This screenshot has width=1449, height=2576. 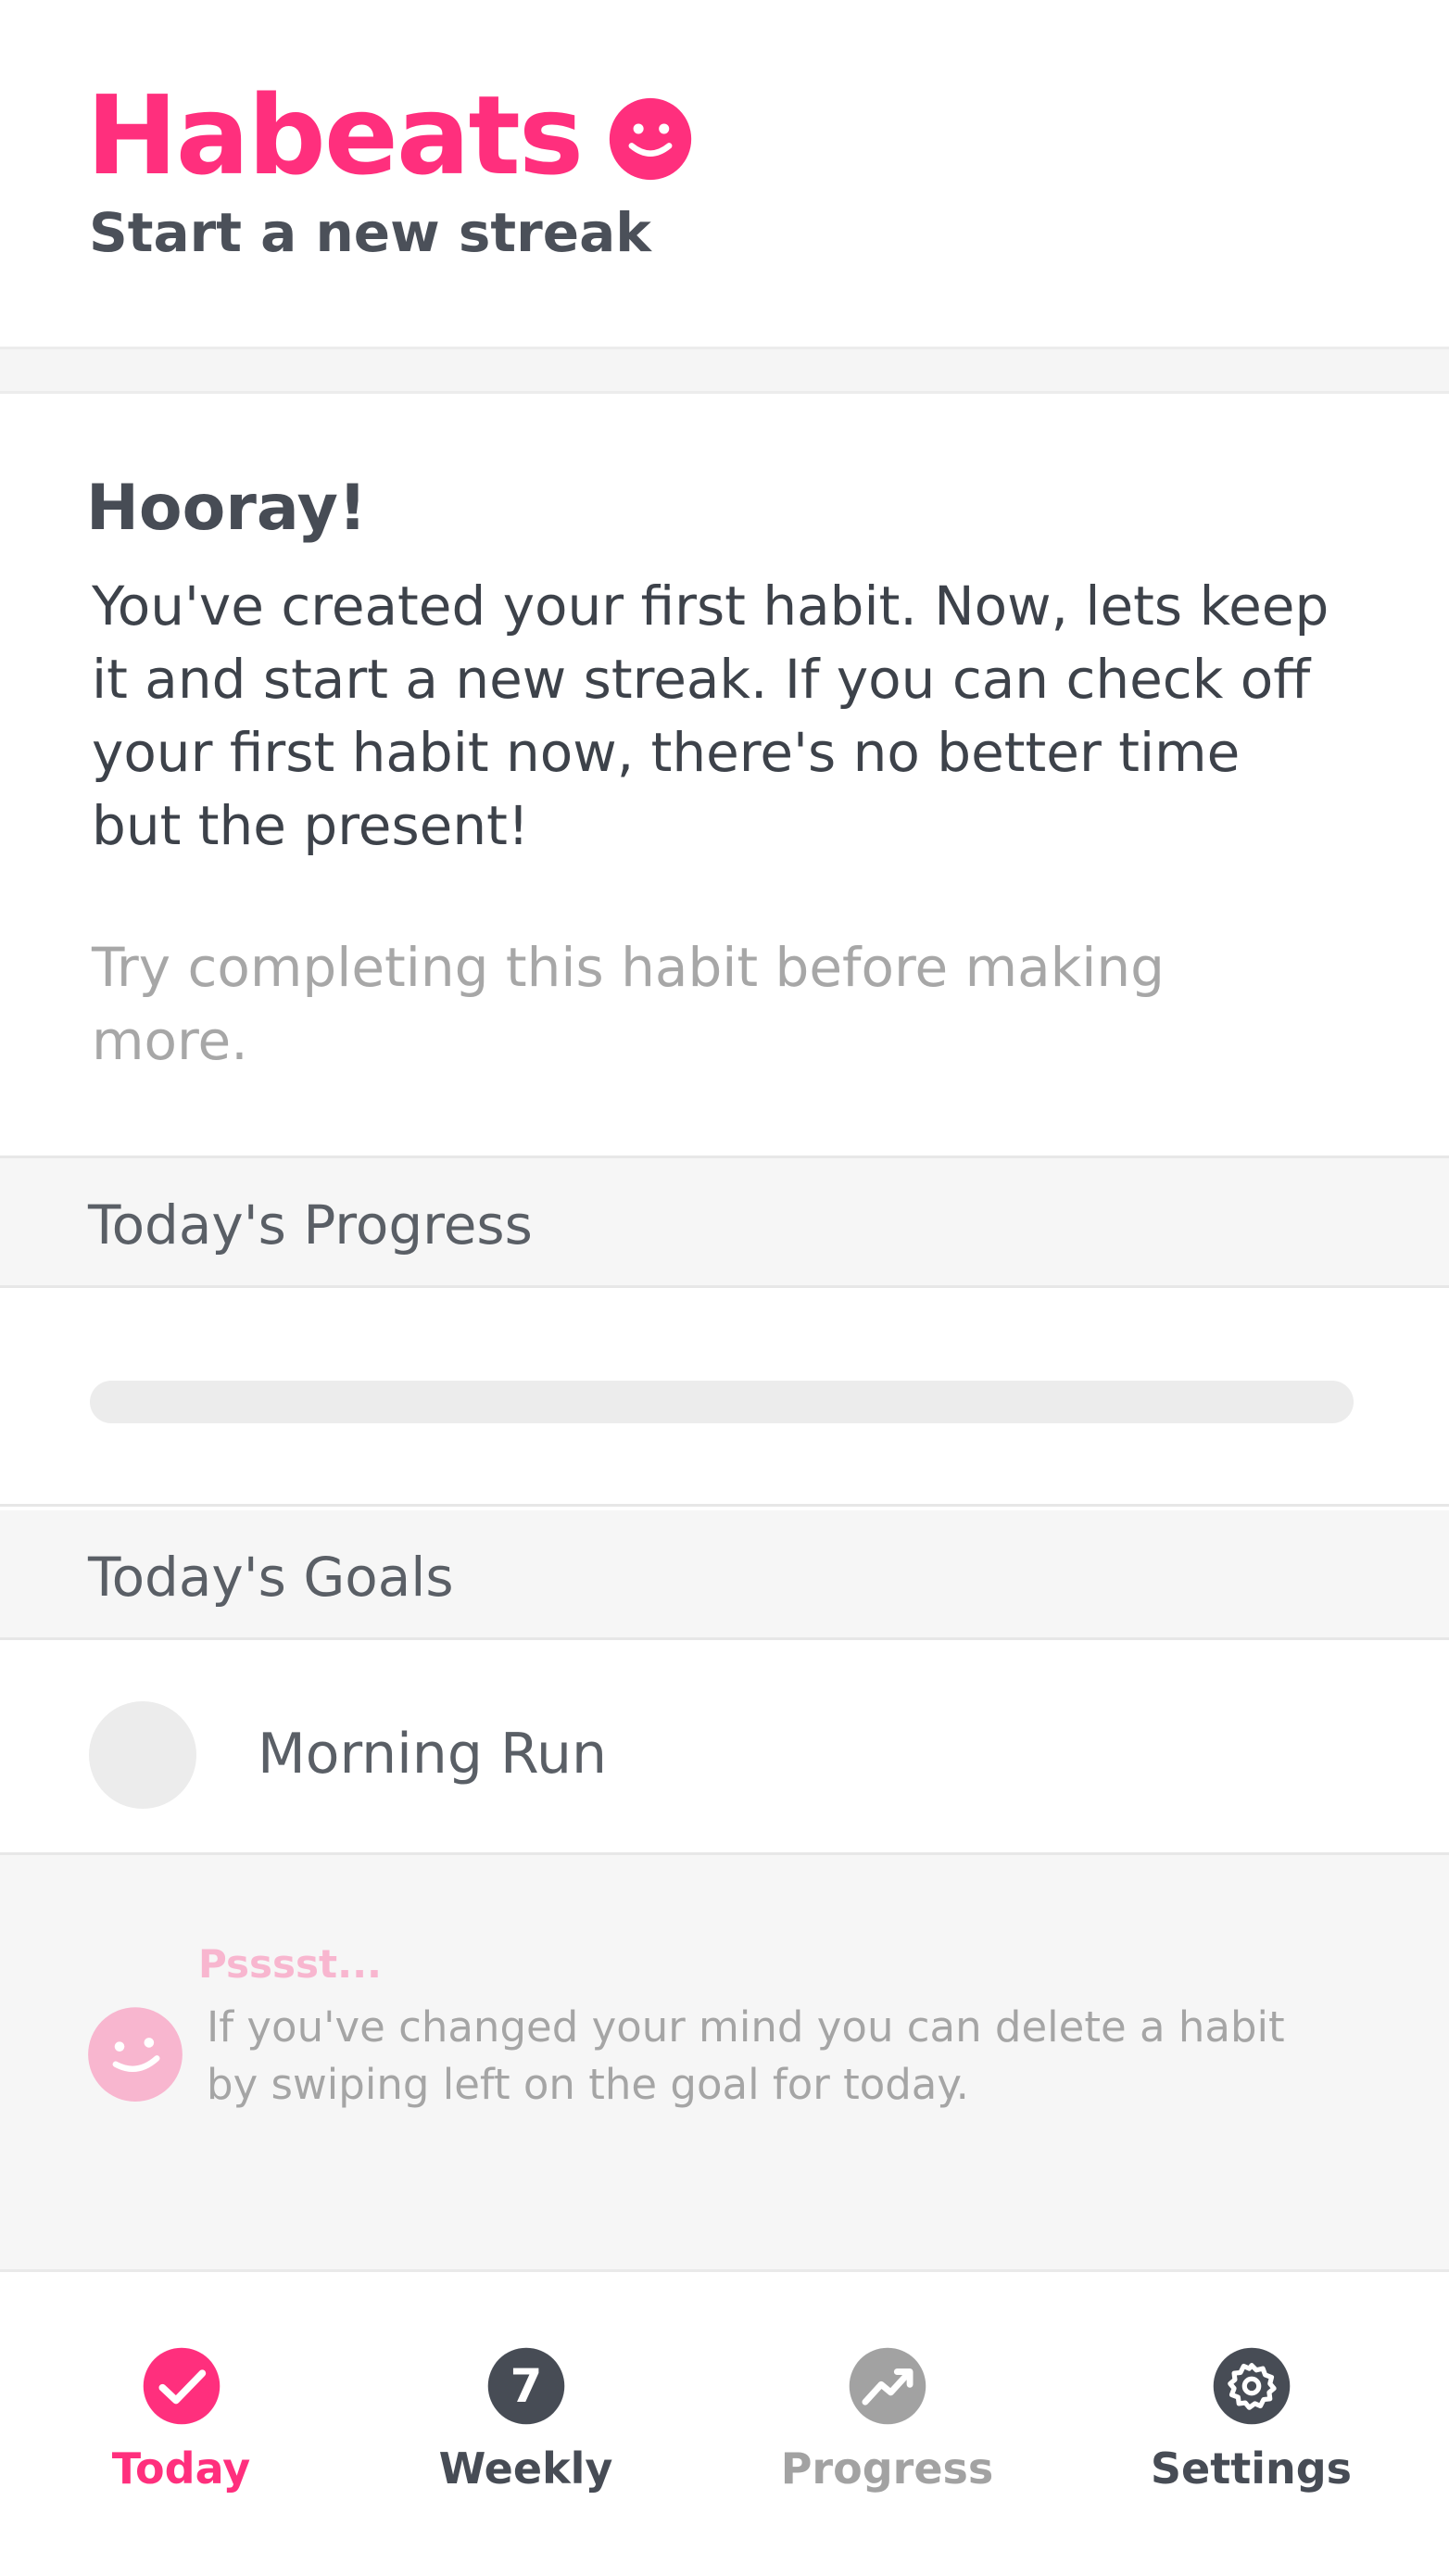 I want to click on goal-checkbox, so click(x=142, y=1755).